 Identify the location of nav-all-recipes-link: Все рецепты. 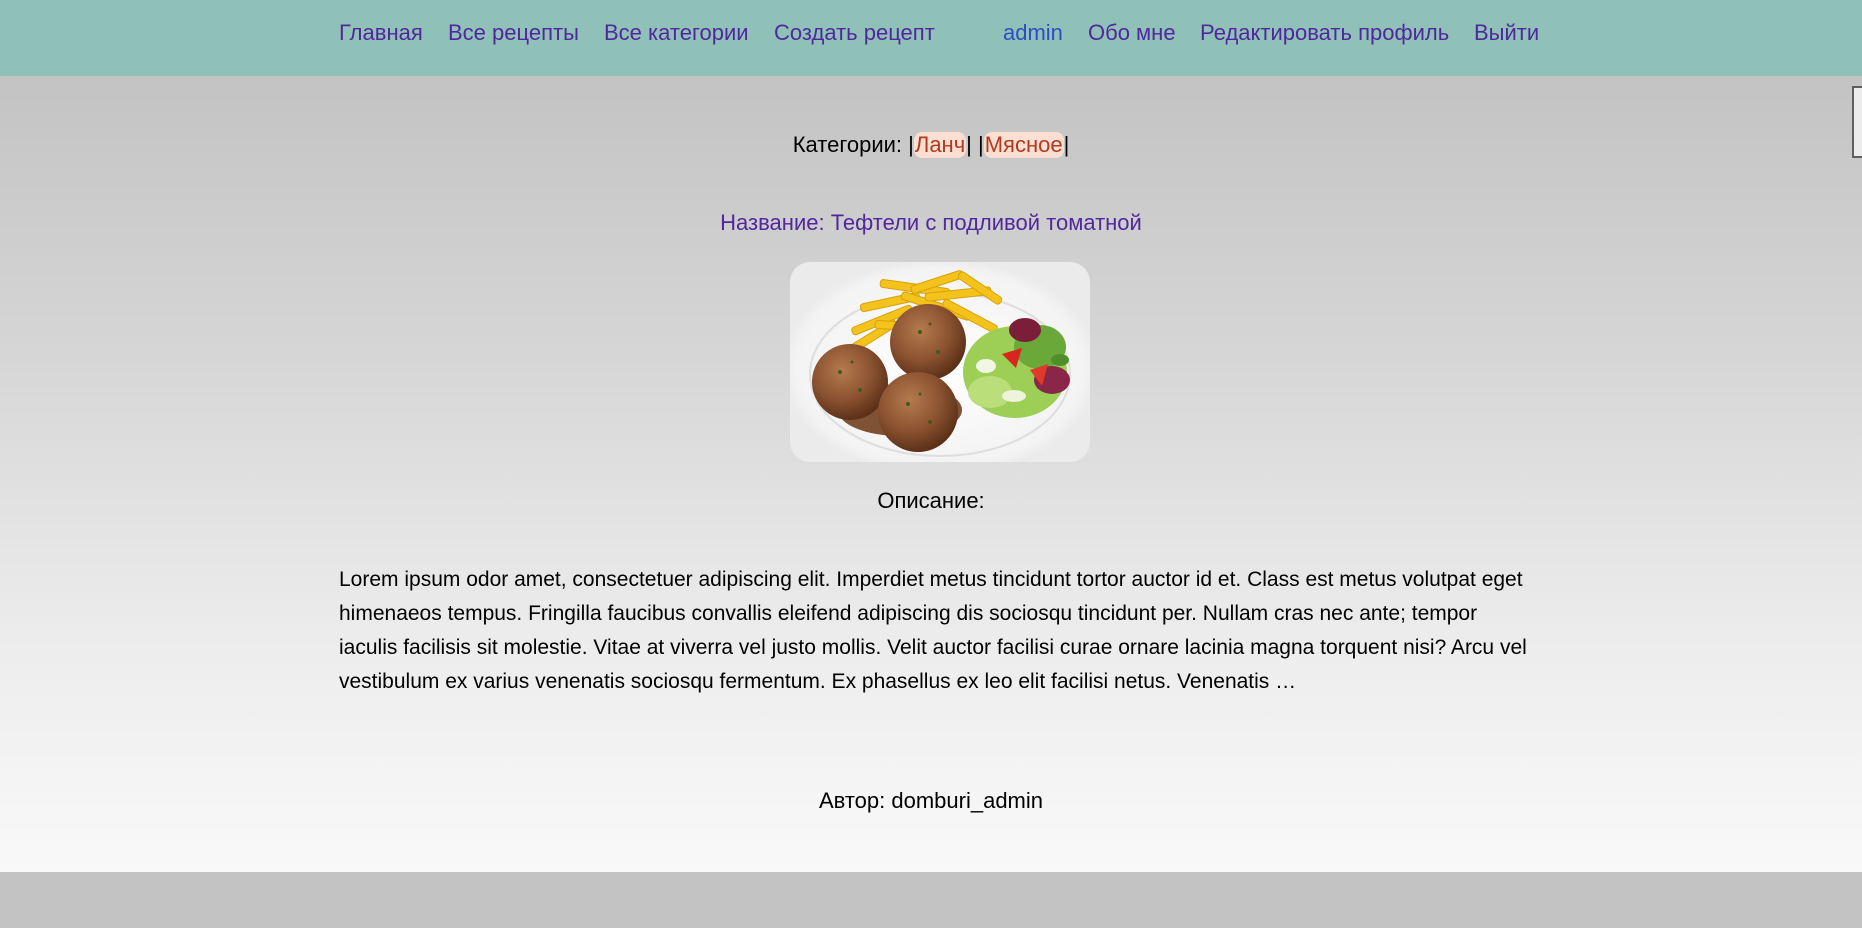
(513, 33).